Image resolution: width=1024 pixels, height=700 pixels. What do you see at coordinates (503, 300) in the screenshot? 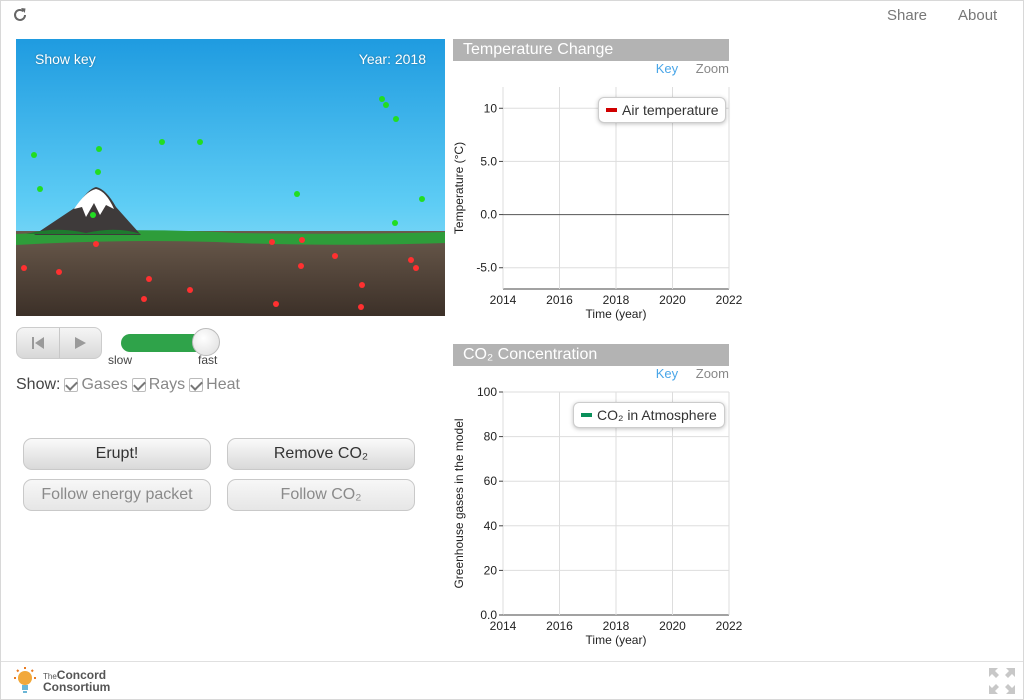
I see `x-tick-label: 2014` at bounding box center [503, 300].